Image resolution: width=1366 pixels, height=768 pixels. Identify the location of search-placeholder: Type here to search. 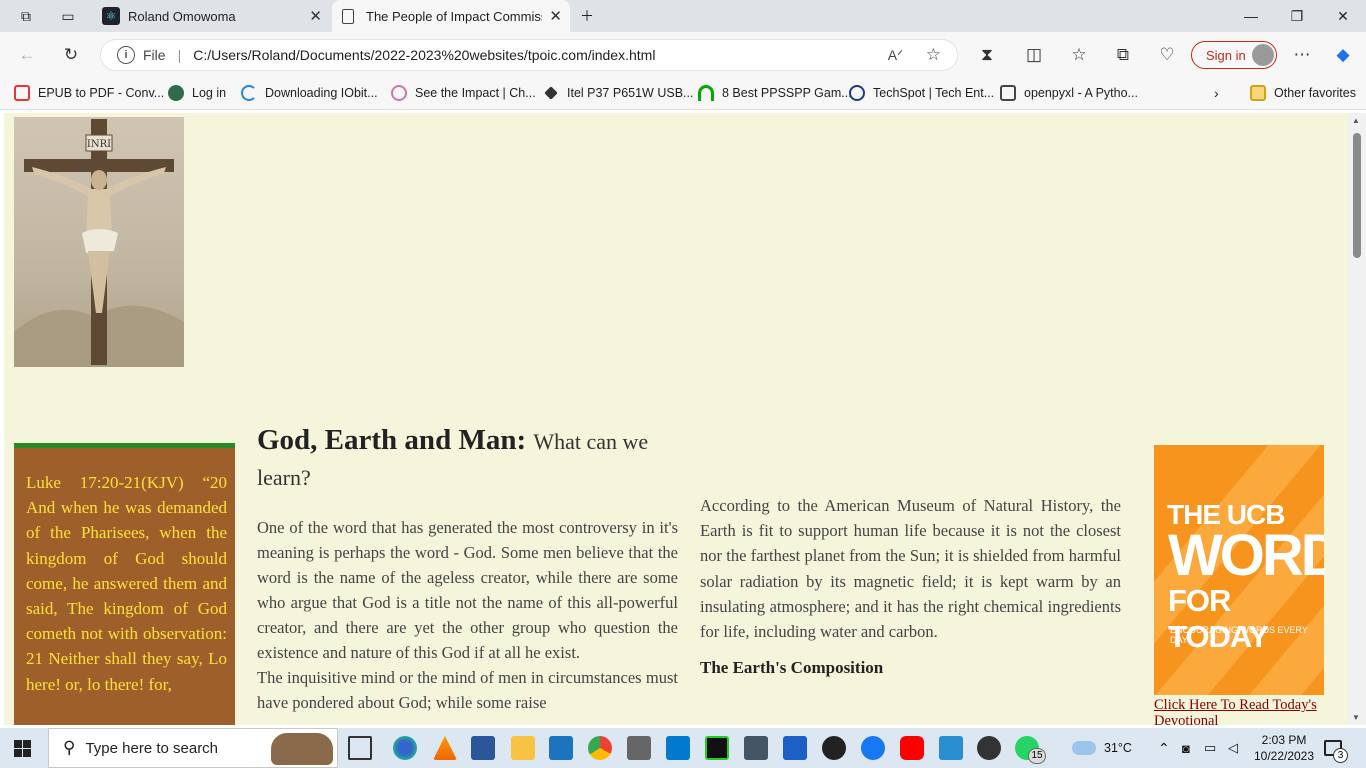
(152, 748).